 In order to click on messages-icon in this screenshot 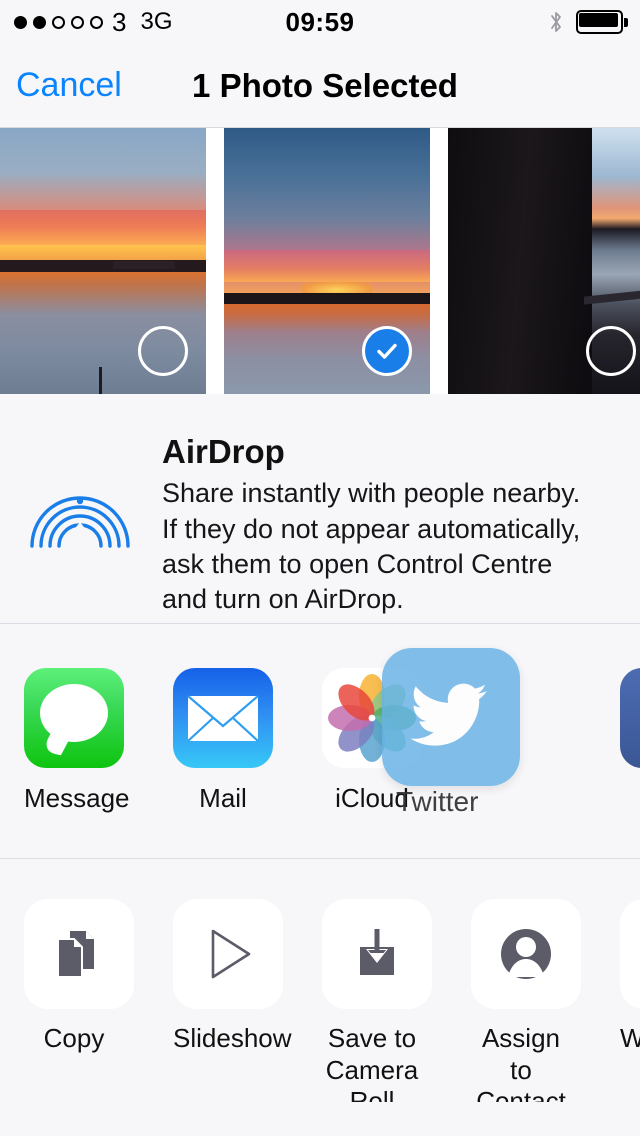, I will do `click(74, 718)`.